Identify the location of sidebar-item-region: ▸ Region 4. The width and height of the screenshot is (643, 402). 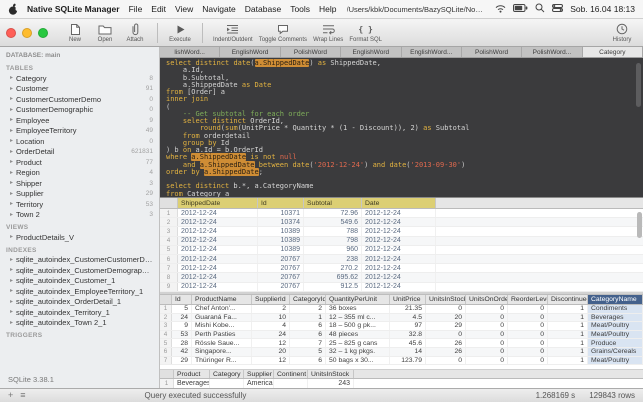
(79, 173).